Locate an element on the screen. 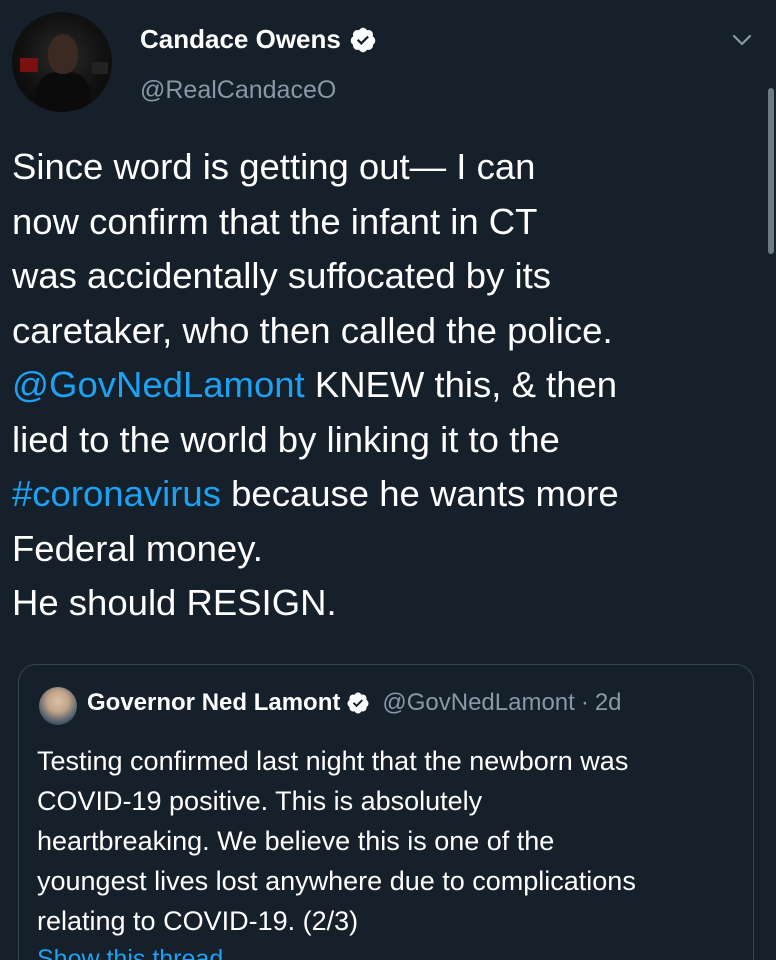 This screenshot has width=776, height=960. chevron-down-icon is located at coordinates (742, 40).